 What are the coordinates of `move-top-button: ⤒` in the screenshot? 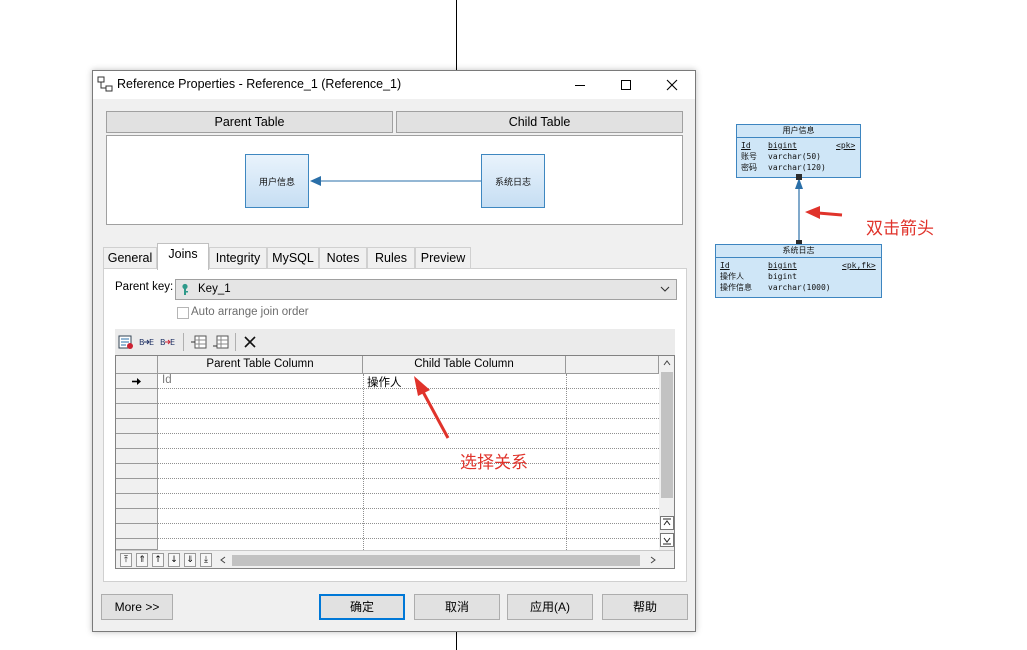 It's located at (126, 560).